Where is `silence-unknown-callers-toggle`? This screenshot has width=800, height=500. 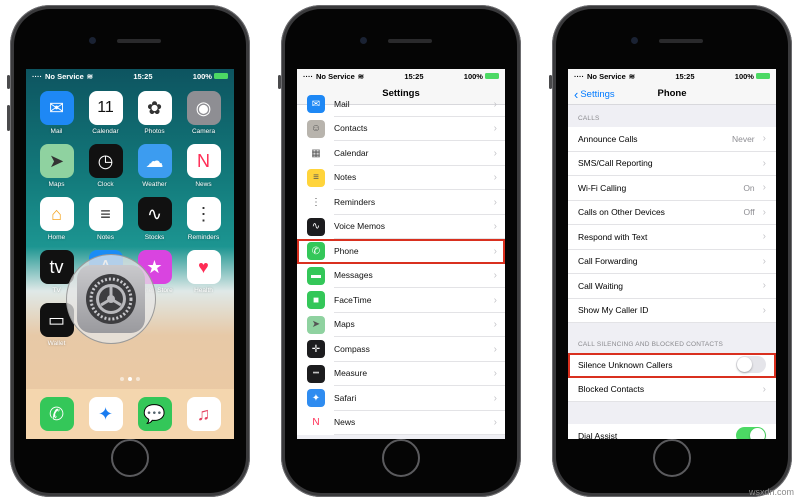 silence-unknown-callers-toggle is located at coordinates (751, 365).